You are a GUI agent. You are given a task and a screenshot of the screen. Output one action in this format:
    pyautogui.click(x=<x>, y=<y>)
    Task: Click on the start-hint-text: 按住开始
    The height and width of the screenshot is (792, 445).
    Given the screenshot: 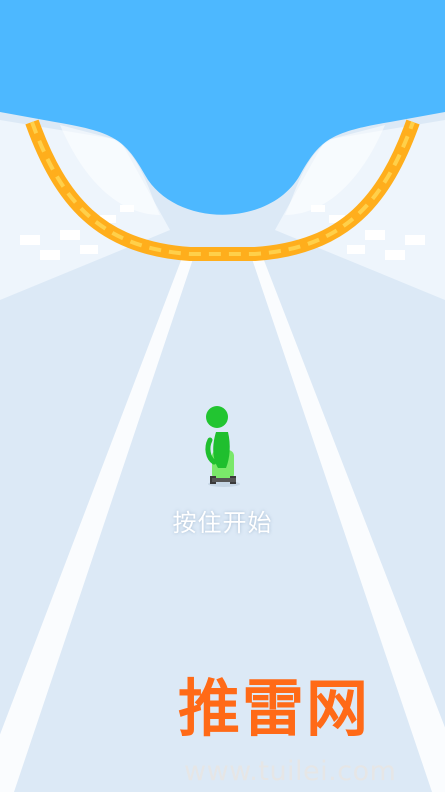 What is the action you would take?
    pyautogui.click(x=222, y=523)
    